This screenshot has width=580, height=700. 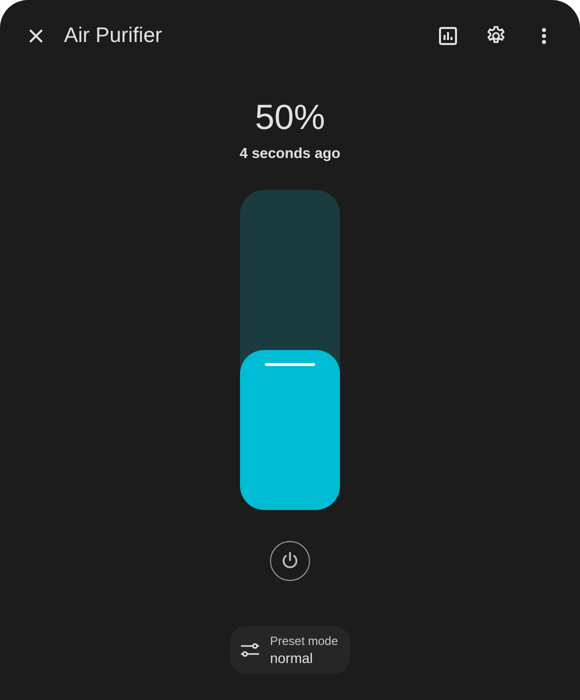 What do you see at coordinates (250, 650) in the screenshot?
I see `sliders-icon` at bounding box center [250, 650].